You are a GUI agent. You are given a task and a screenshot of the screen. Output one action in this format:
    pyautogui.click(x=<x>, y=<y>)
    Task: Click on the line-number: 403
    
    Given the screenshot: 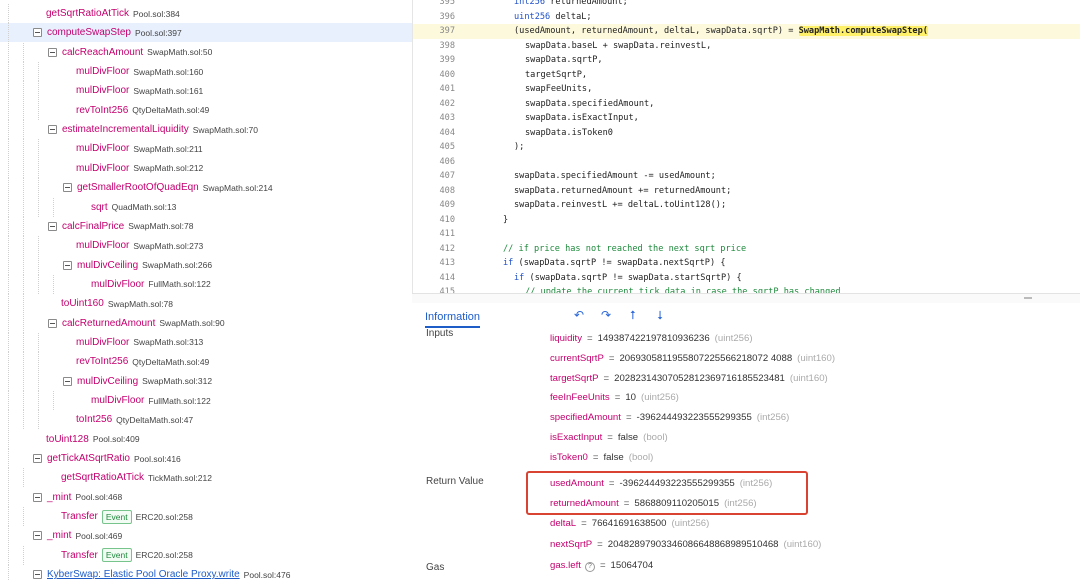 What is the action you would take?
    pyautogui.click(x=434, y=118)
    